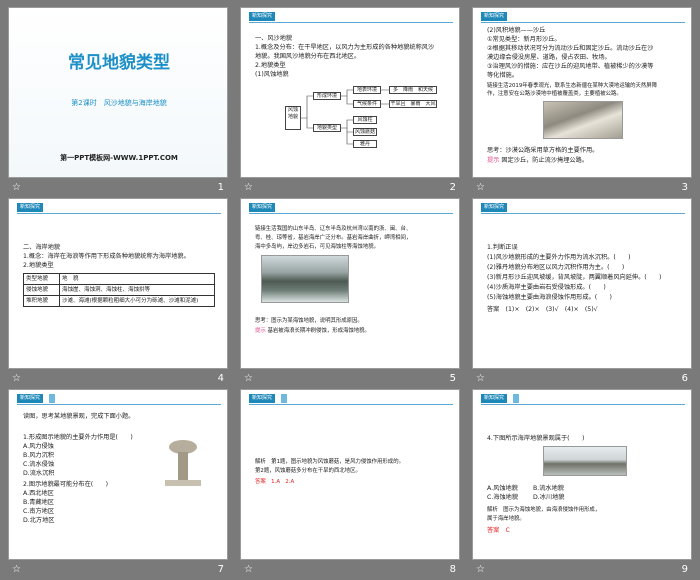 This screenshot has height=580, width=700. Describe the element at coordinates (350, 379) in the screenshot. I see `slide-number-bar-5: ☆ 5` at that location.